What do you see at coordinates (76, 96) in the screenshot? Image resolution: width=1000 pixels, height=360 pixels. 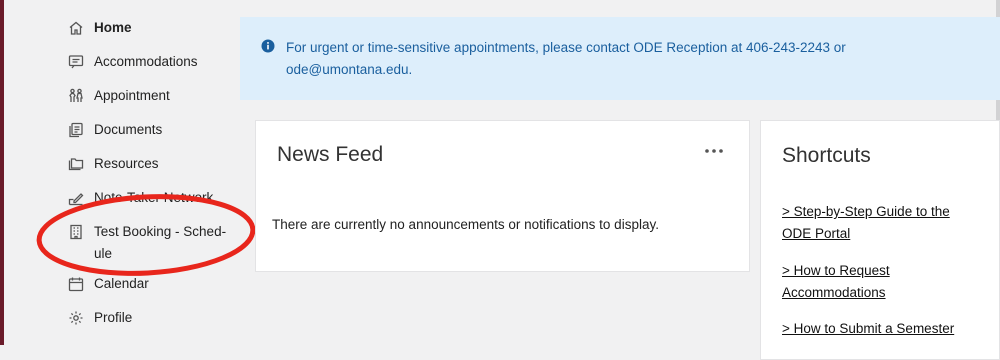 I see `people-icon` at bounding box center [76, 96].